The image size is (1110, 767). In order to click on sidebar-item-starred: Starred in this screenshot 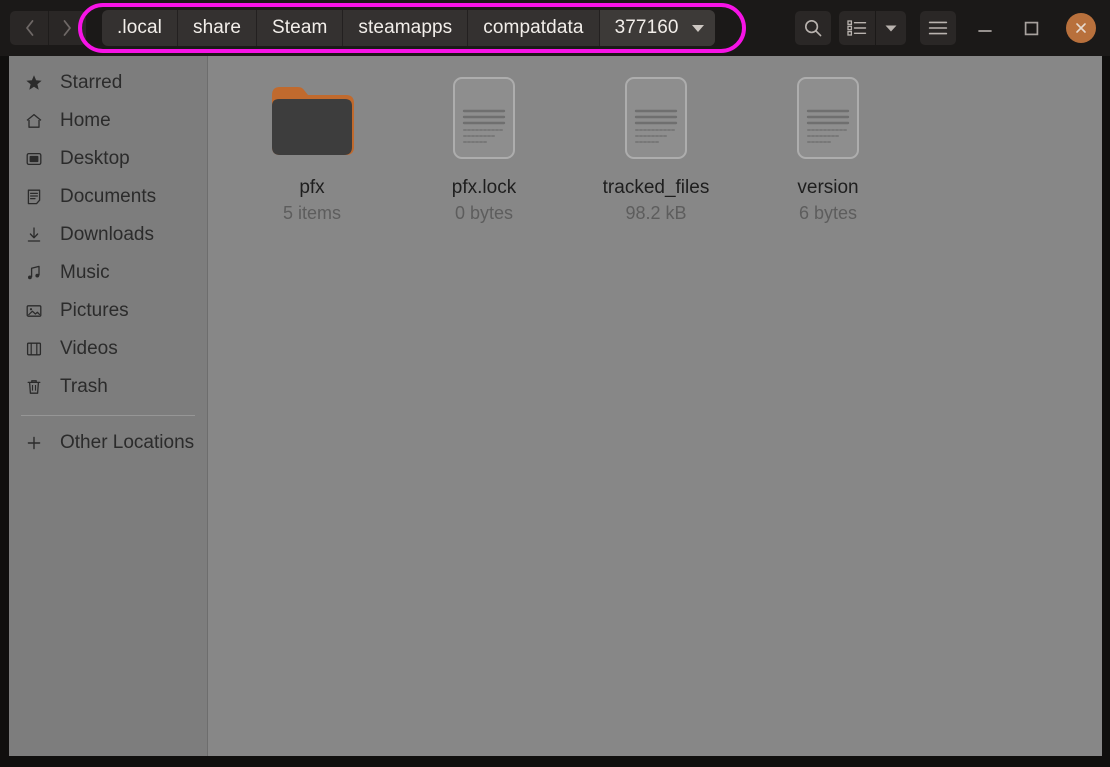, I will do `click(108, 83)`.